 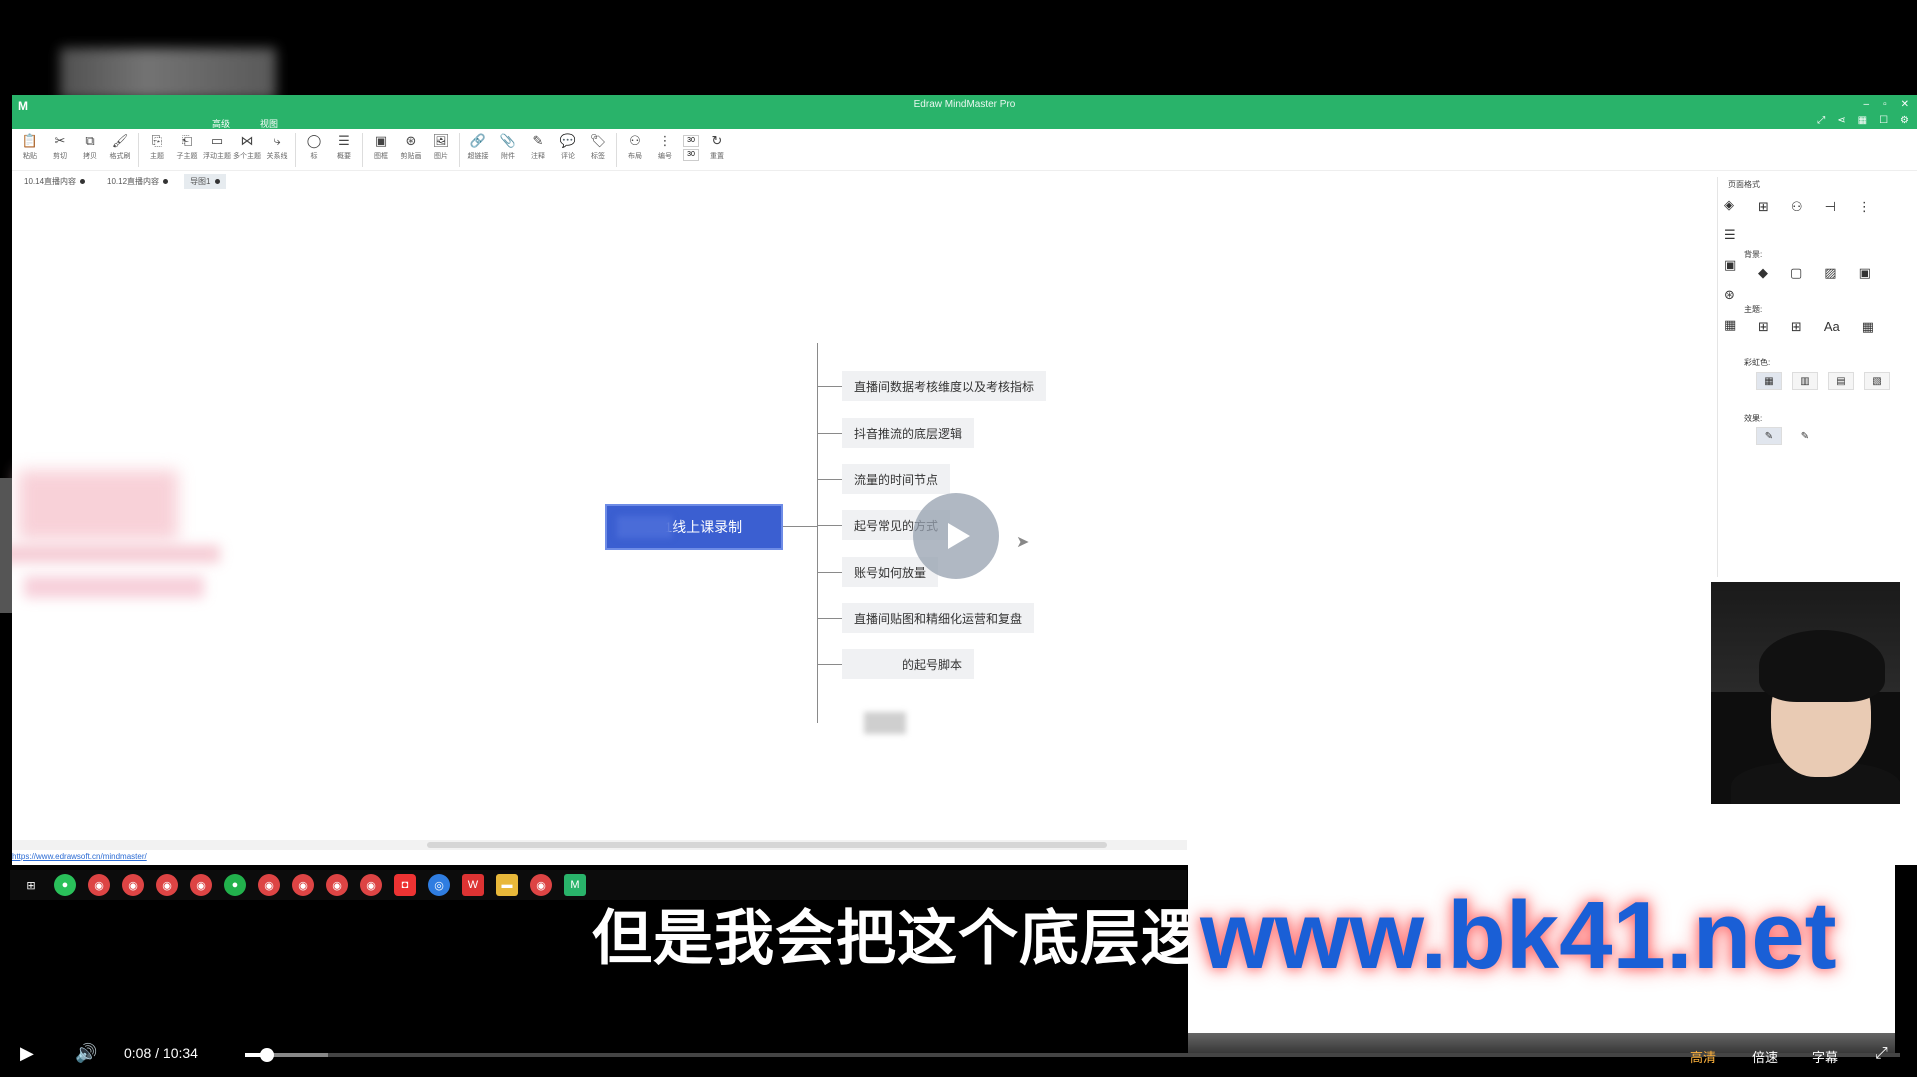 What do you see at coordinates (247, 147) in the screenshot?
I see `ribbon-button: ⋈ 多个主题` at bounding box center [247, 147].